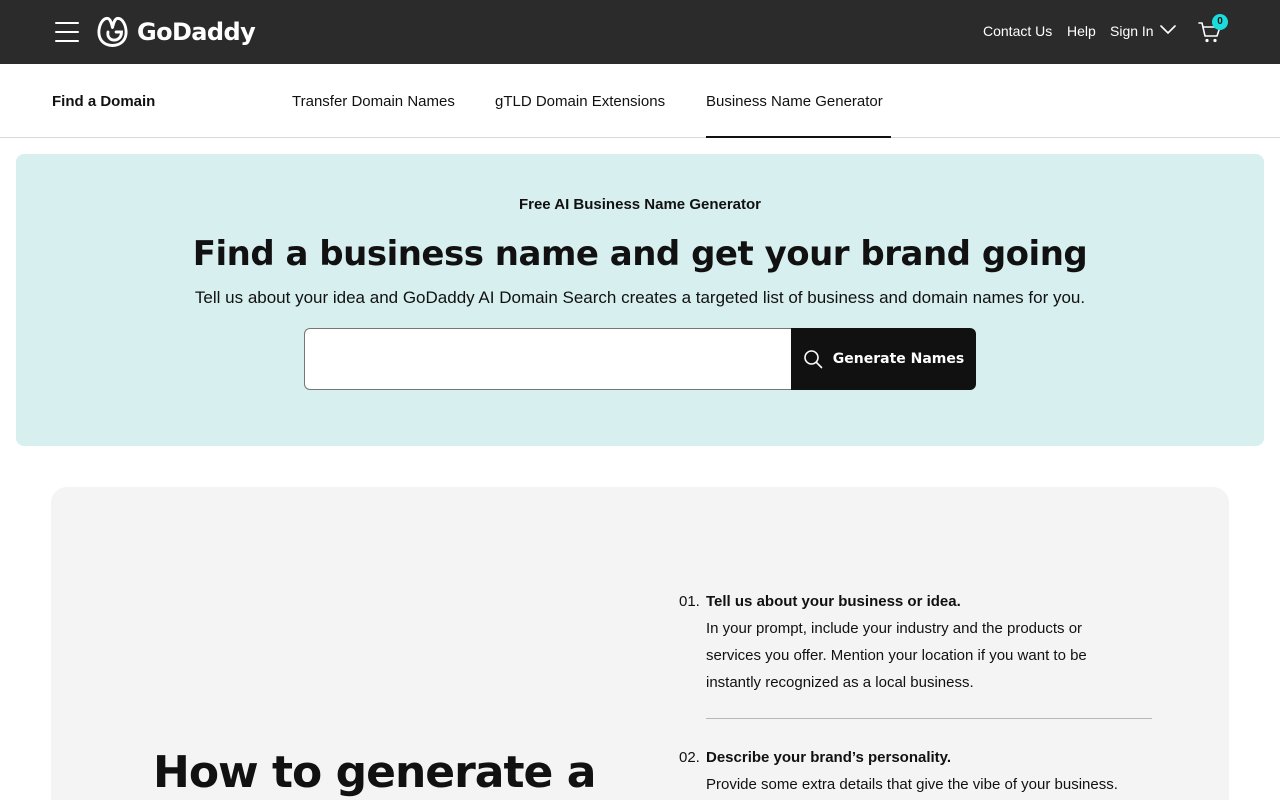 The height and width of the screenshot is (800, 1280). Describe the element at coordinates (196, 32) in the screenshot. I see `logo-text: GoDaddy` at that location.